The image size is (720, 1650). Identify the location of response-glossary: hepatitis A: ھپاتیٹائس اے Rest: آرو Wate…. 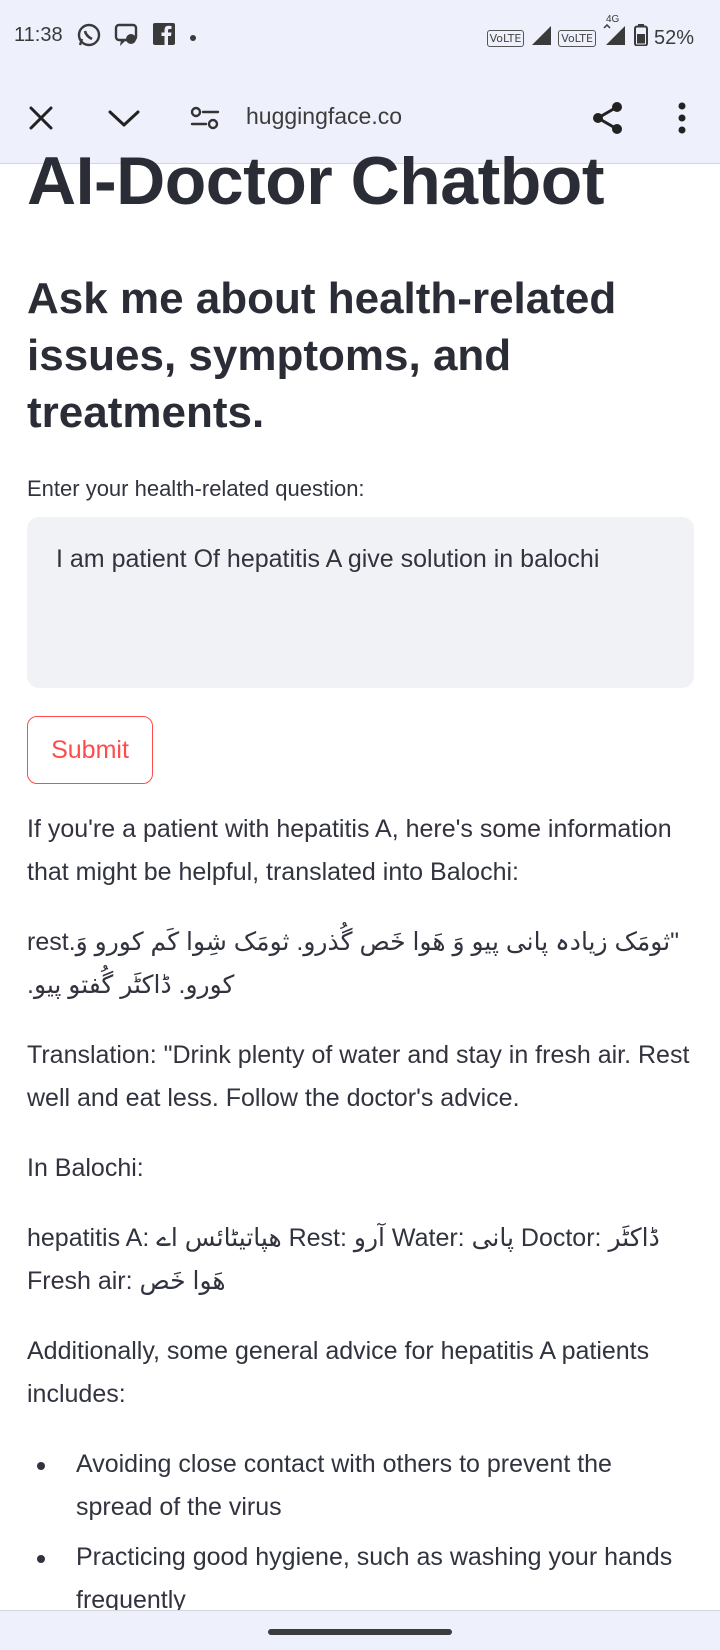
(343, 1259).